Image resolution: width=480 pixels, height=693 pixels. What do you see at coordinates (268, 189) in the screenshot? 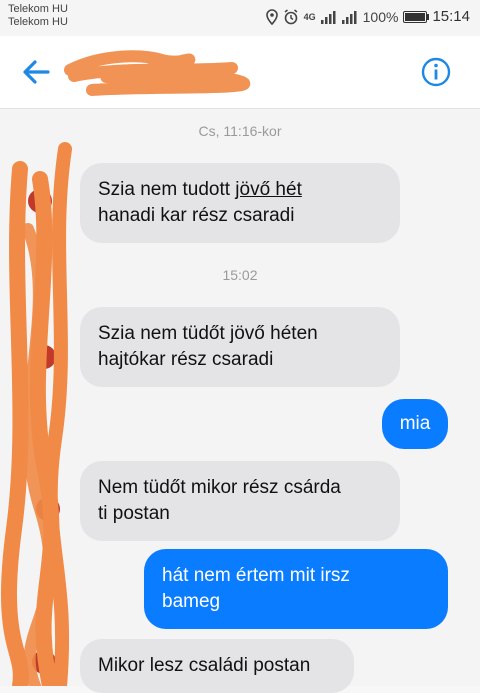
I see `message-underlined-text: jövő hét` at bounding box center [268, 189].